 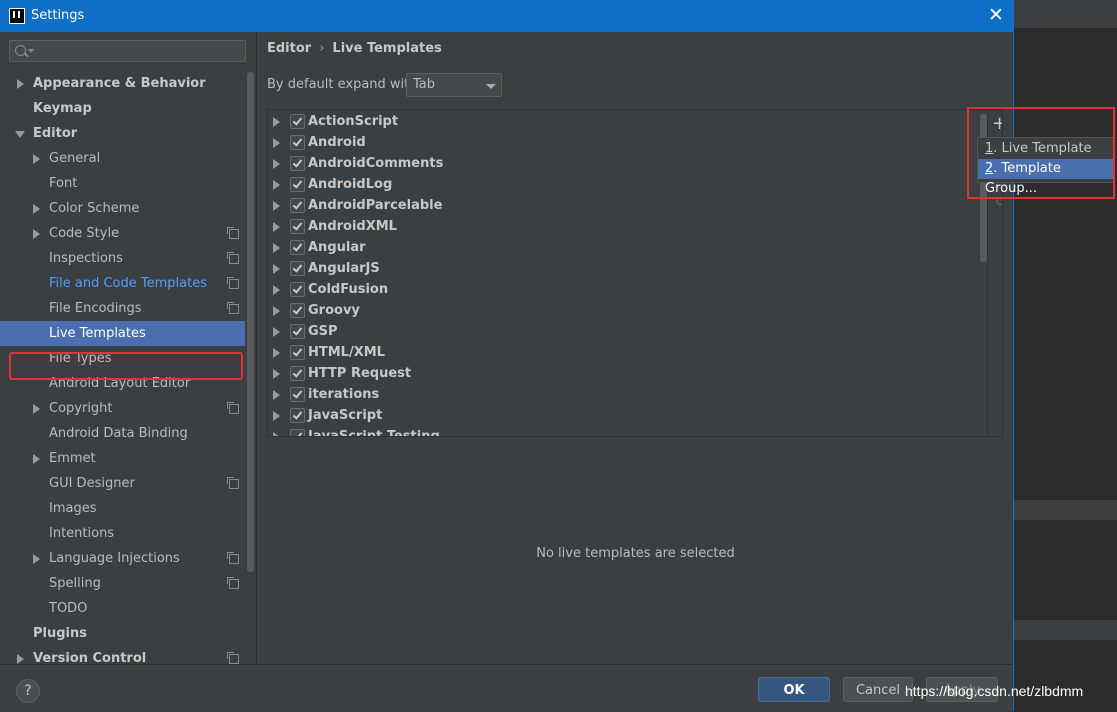 What do you see at coordinates (996, 15) in the screenshot?
I see `close-icon: ✕` at bounding box center [996, 15].